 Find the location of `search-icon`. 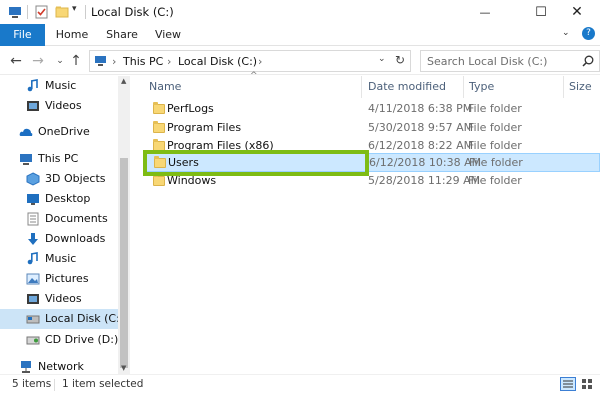

search-icon is located at coordinates (588, 61).